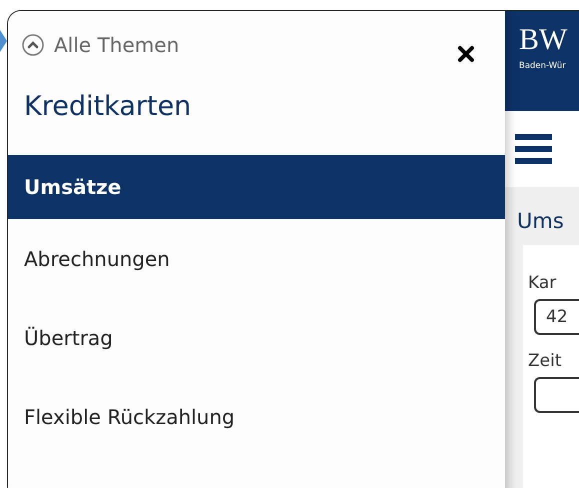 The height and width of the screenshot is (488, 579). Describe the element at coordinates (33, 45) in the screenshot. I see `chevron-up-icon` at that location.